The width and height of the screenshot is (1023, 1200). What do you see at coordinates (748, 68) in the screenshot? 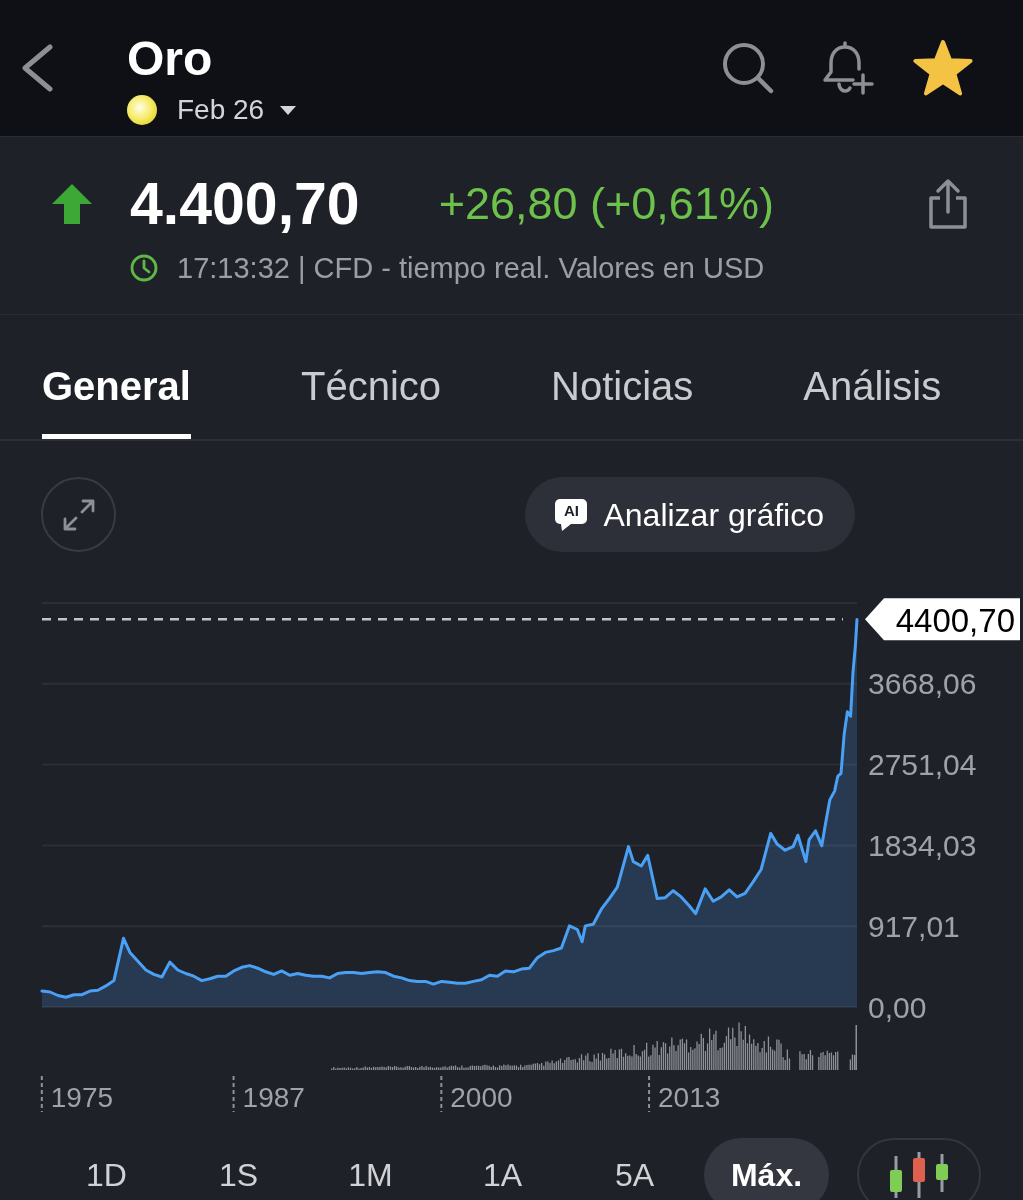
I see `search-icon` at bounding box center [748, 68].